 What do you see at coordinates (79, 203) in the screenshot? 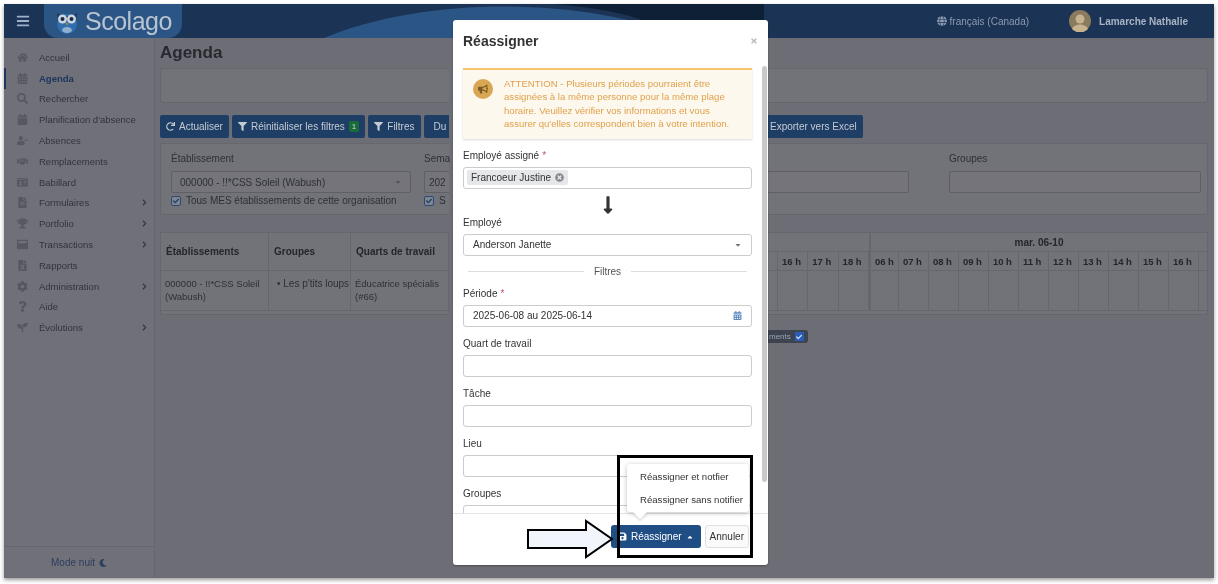
I see `sidebar-item: Formulaires` at bounding box center [79, 203].